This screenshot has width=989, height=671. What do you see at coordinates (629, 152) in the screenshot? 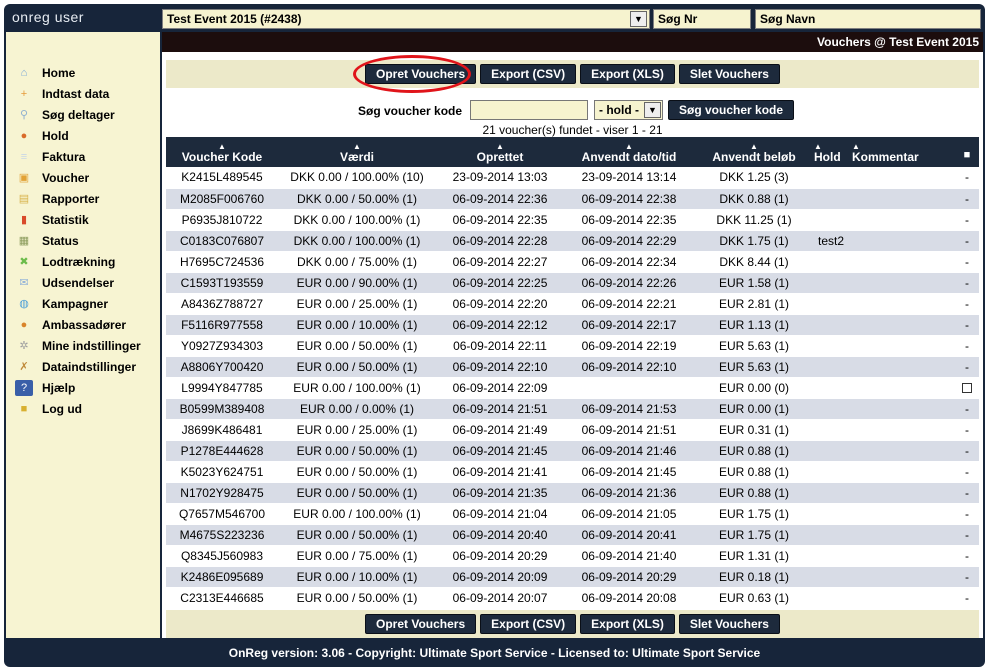
I see `column-header: ▲ Anvendt dato/tid` at bounding box center [629, 152].